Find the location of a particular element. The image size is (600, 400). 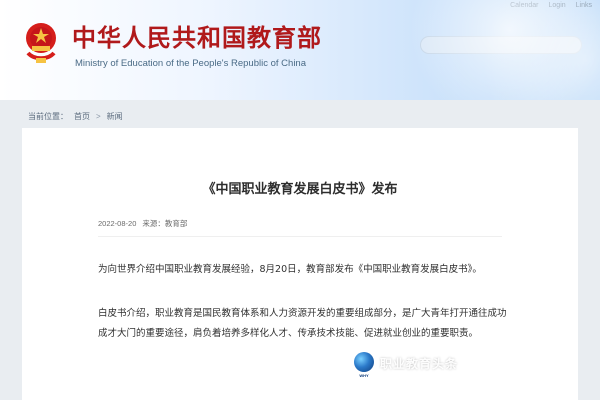

watermark-text: 职业教育头条 is located at coordinates (419, 364).